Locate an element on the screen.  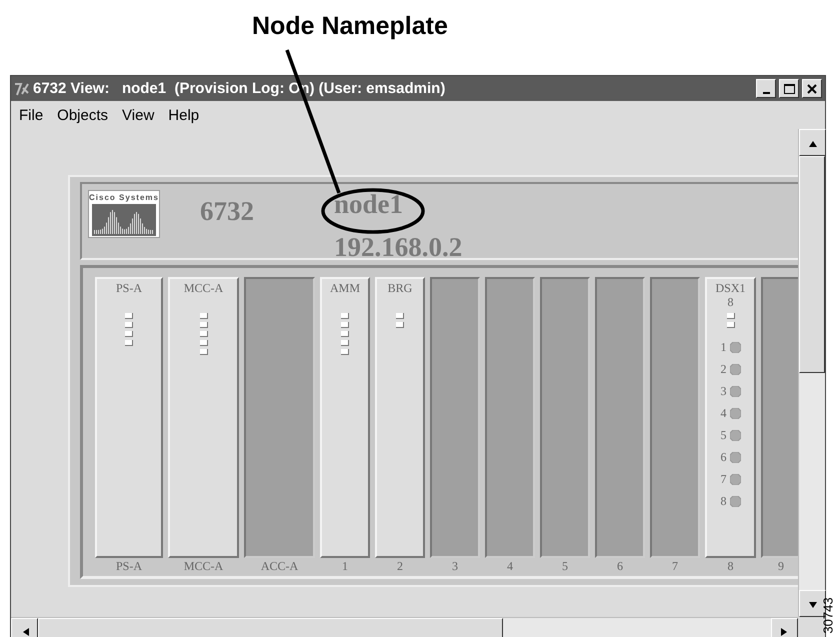
maximize-button is located at coordinates (789, 88).